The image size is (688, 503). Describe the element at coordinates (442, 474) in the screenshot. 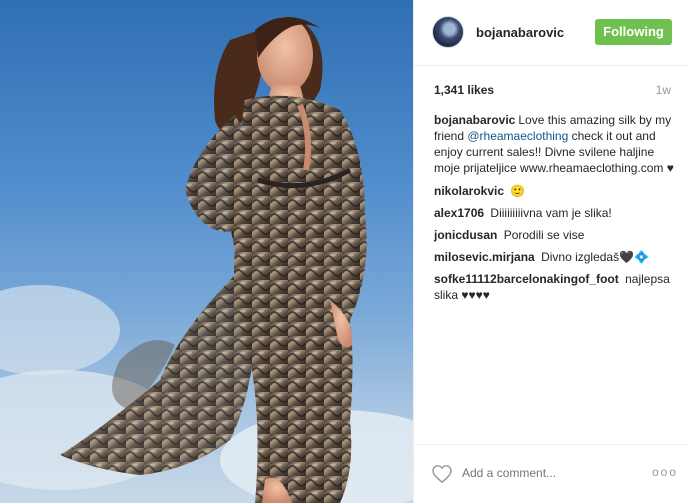

I see `heart-outline-icon` at that location.